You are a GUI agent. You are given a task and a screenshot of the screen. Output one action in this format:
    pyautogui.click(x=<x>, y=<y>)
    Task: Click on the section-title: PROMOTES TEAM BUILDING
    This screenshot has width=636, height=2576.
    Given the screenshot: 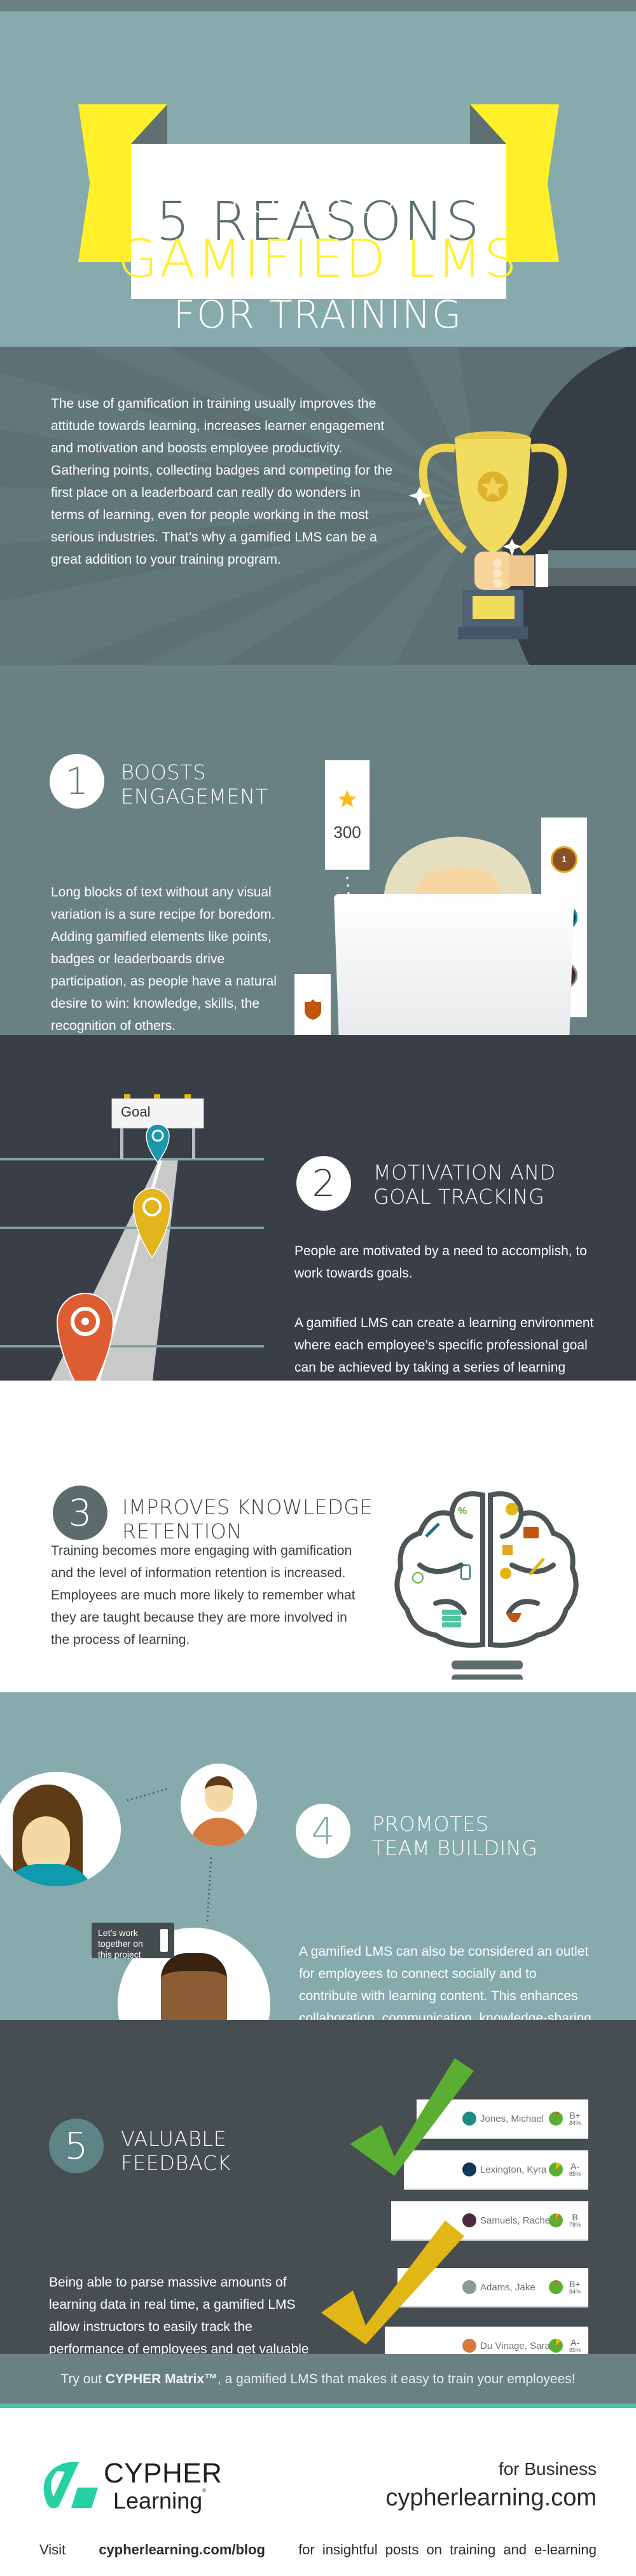 What is the action you would take?
    pyautogui.click(x=455, y=1836)
    